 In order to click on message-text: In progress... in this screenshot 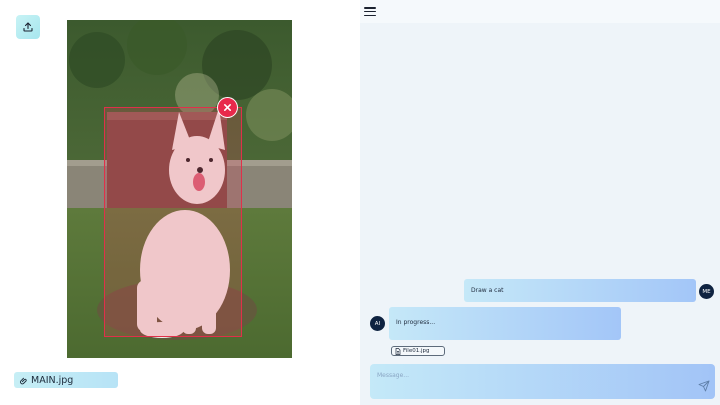, I will do `click(416, 322)`.